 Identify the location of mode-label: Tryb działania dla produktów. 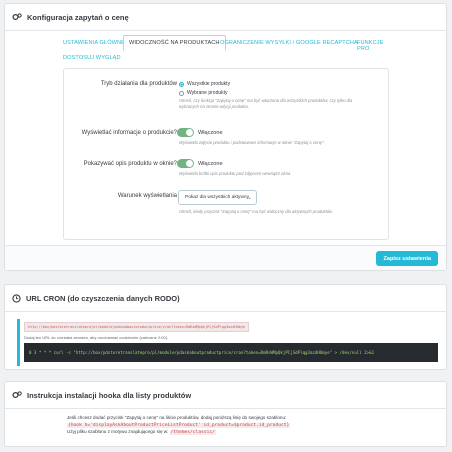
(138, 84).